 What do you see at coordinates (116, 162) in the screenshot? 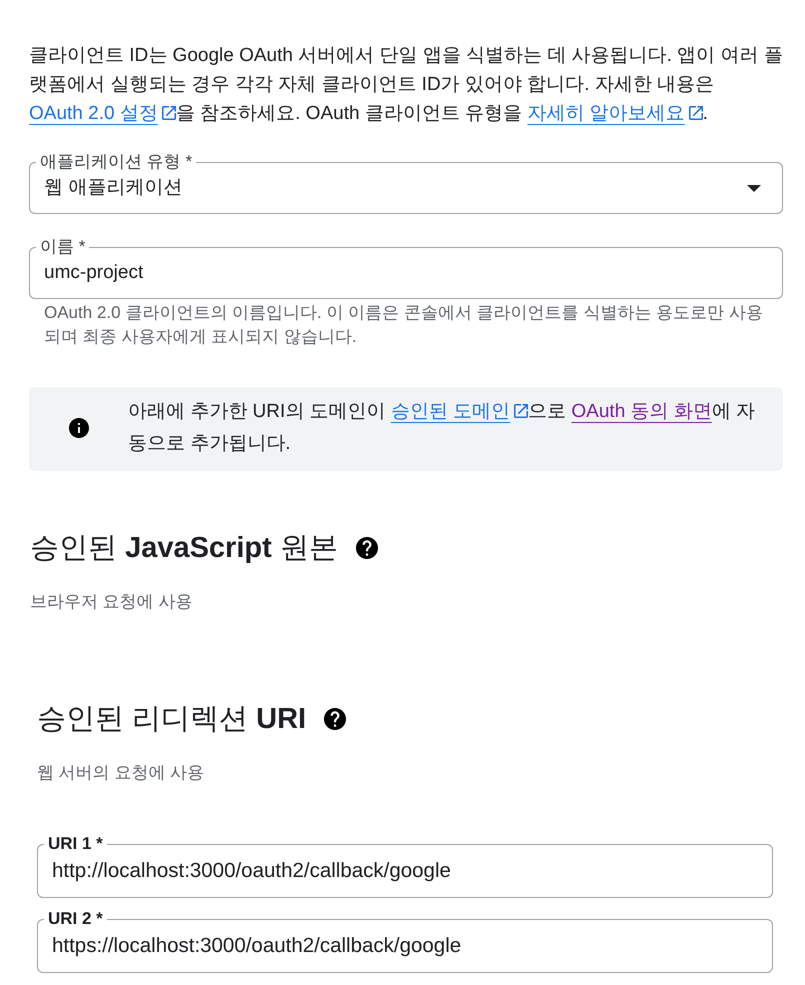
I see `field-label: 애플리케이션 유형 *` at bounding box center [116, 162].